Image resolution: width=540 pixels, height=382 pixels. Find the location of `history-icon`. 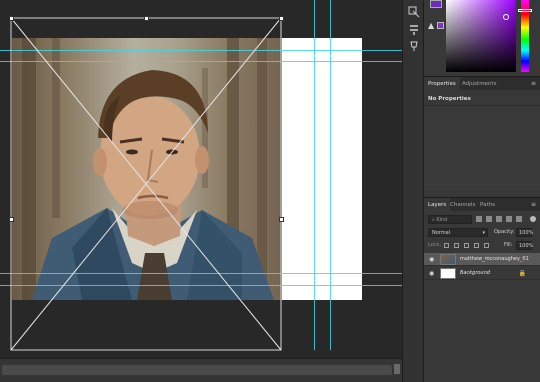

history-icon is located at coordinates (414, 12).